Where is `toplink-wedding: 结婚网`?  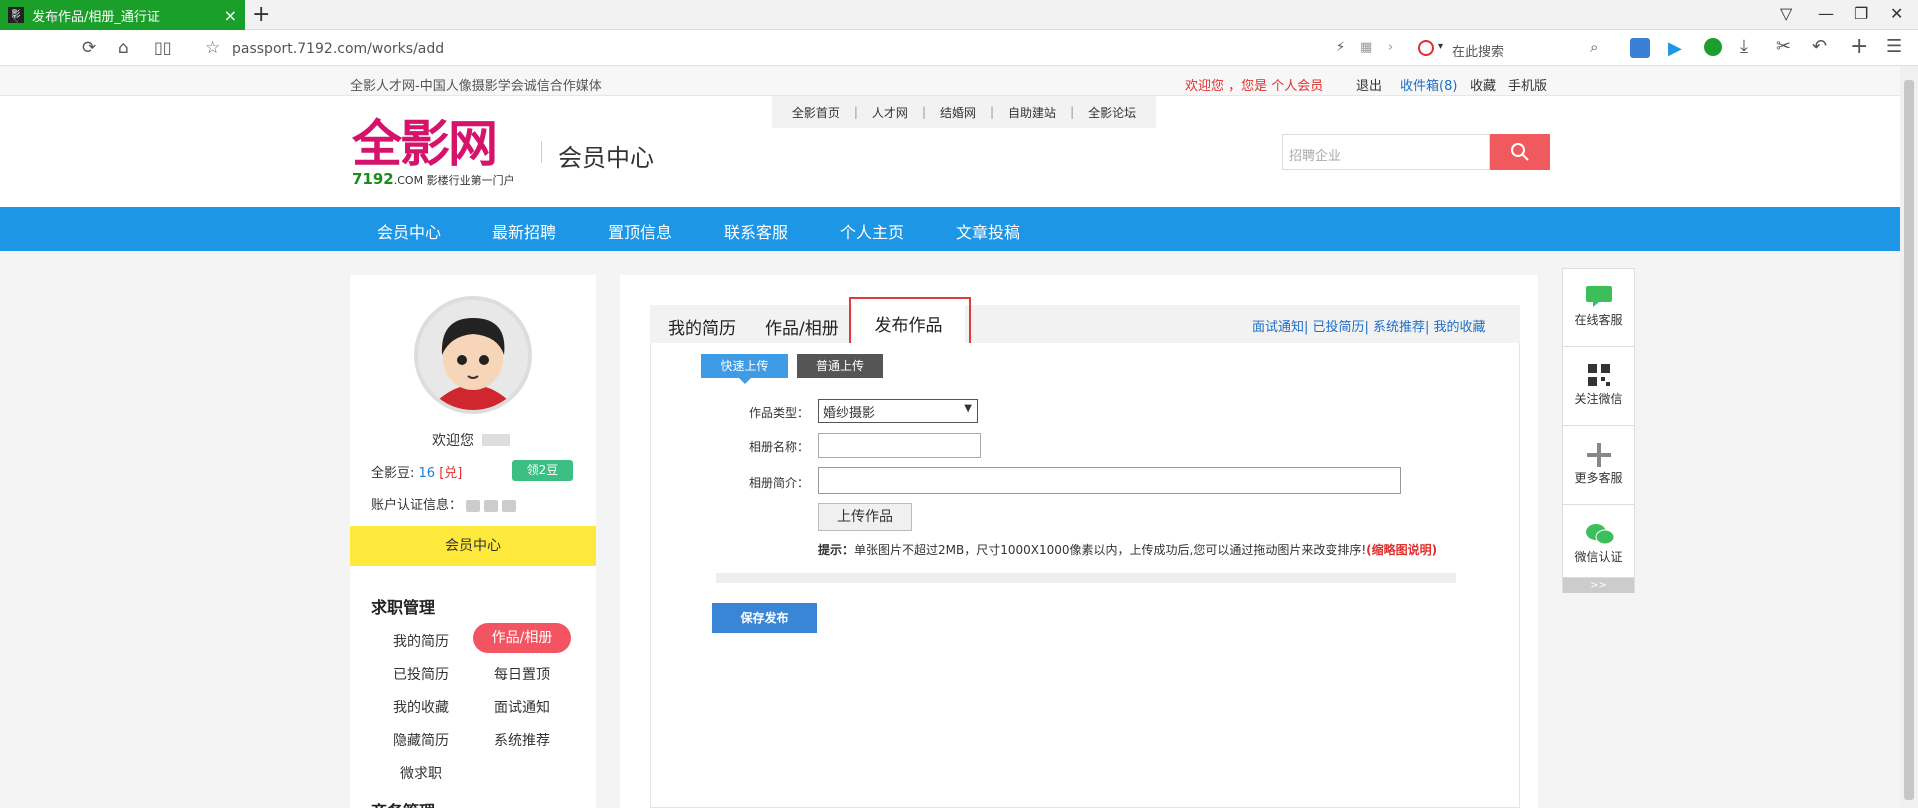
toplink-wedding: 结婚网 is located at coordinates (958, 112).